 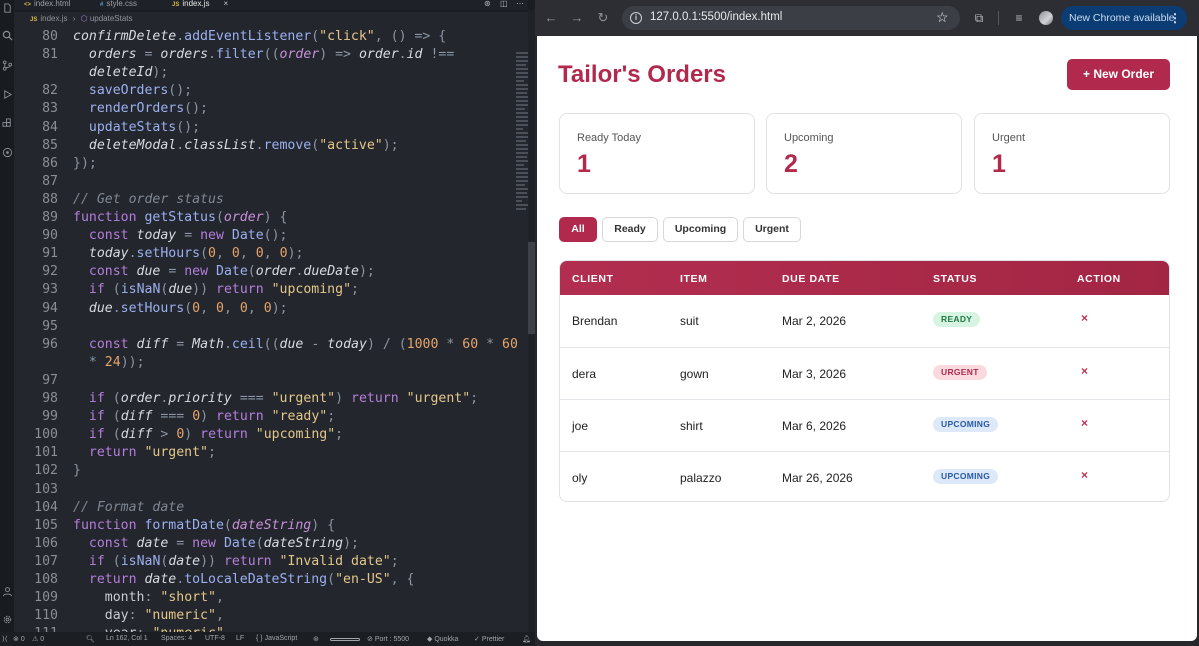 I want to click on code-line: deleteModal.classList.remove("active");, so click(x=236, y=145).